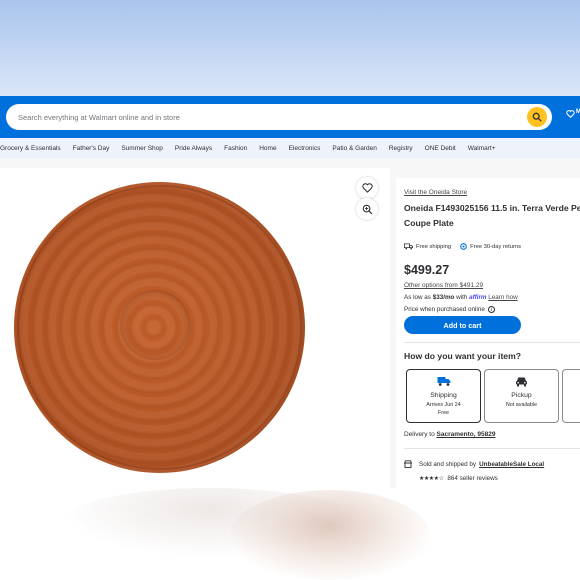  What do you see at coordinates (408, 464) in the screenshot?
I see `store-icon` at bounding box center [408, 464].